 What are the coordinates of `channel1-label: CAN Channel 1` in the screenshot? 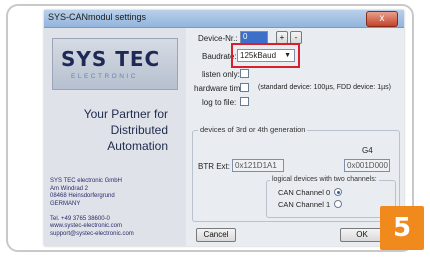 It's located at (304, 204).